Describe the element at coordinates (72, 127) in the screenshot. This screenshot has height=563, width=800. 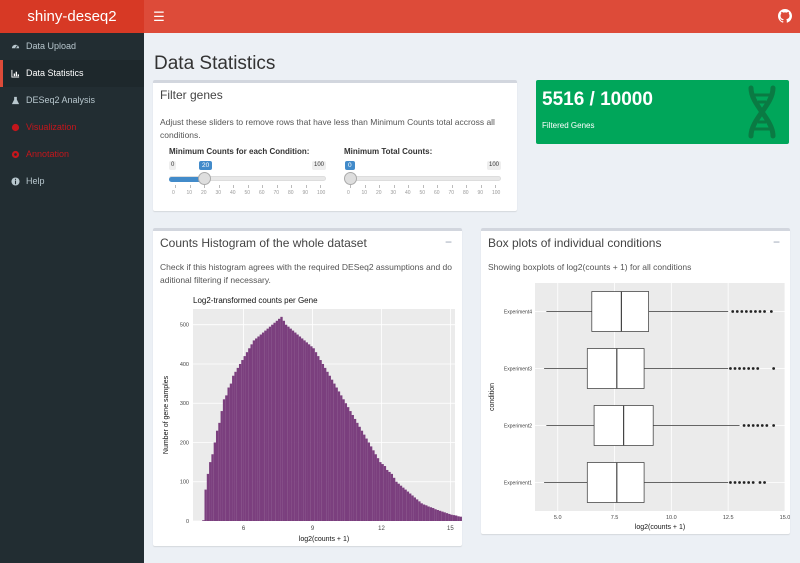
I see `sidebar-item-visualization: Visualization` at that location.